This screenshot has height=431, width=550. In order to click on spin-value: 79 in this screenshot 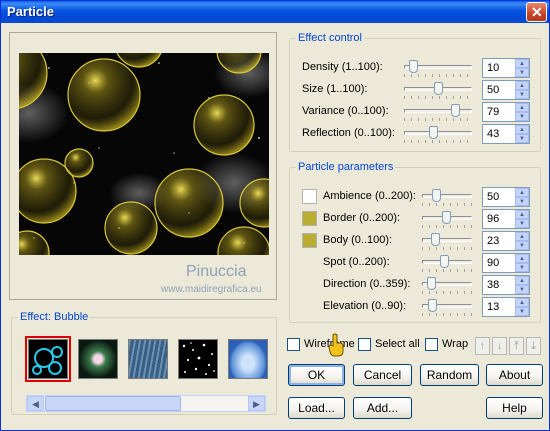, I will do `click(493, 112)`.